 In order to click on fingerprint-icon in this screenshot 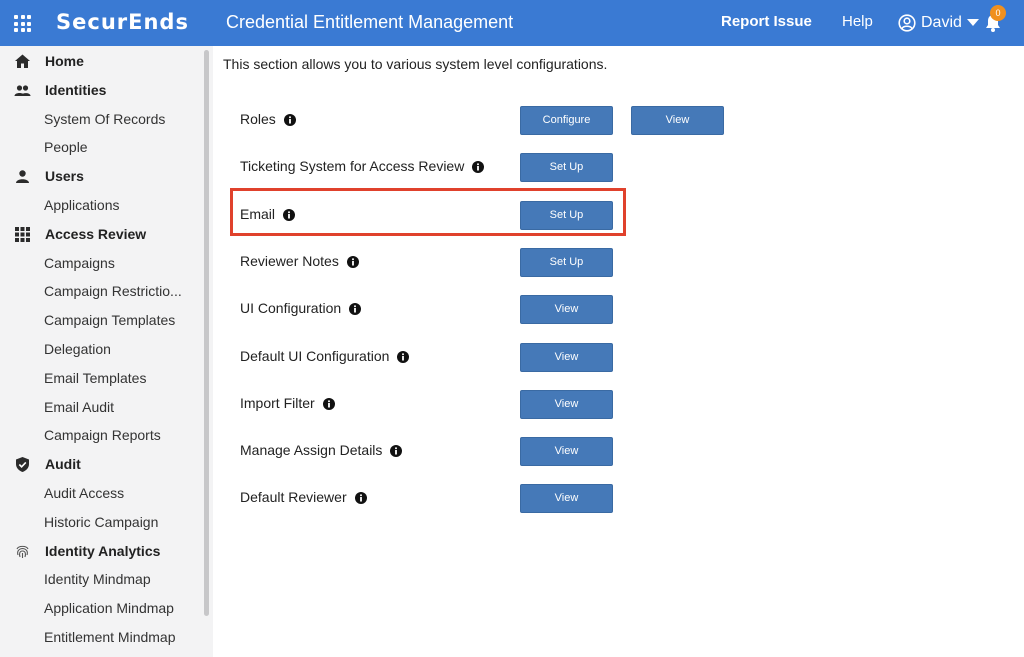, I will do `click(22, 551)`.